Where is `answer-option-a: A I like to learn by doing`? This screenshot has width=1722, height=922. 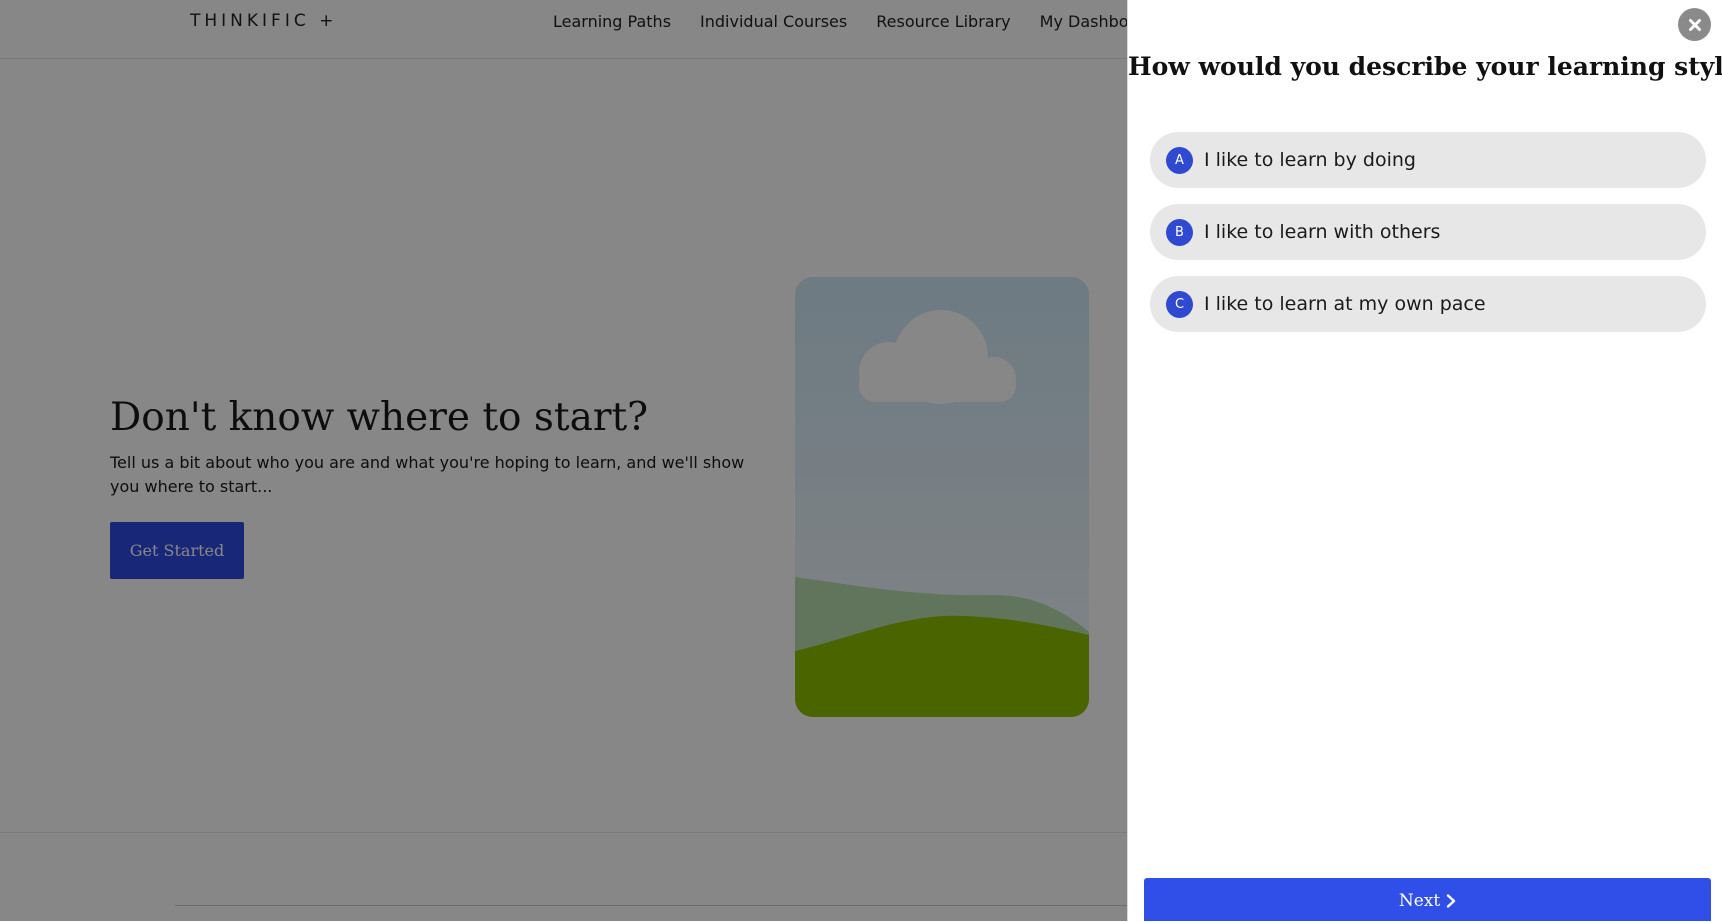 answer-option-a: A I like to learn by doing is located at coordinates (1428, 160).